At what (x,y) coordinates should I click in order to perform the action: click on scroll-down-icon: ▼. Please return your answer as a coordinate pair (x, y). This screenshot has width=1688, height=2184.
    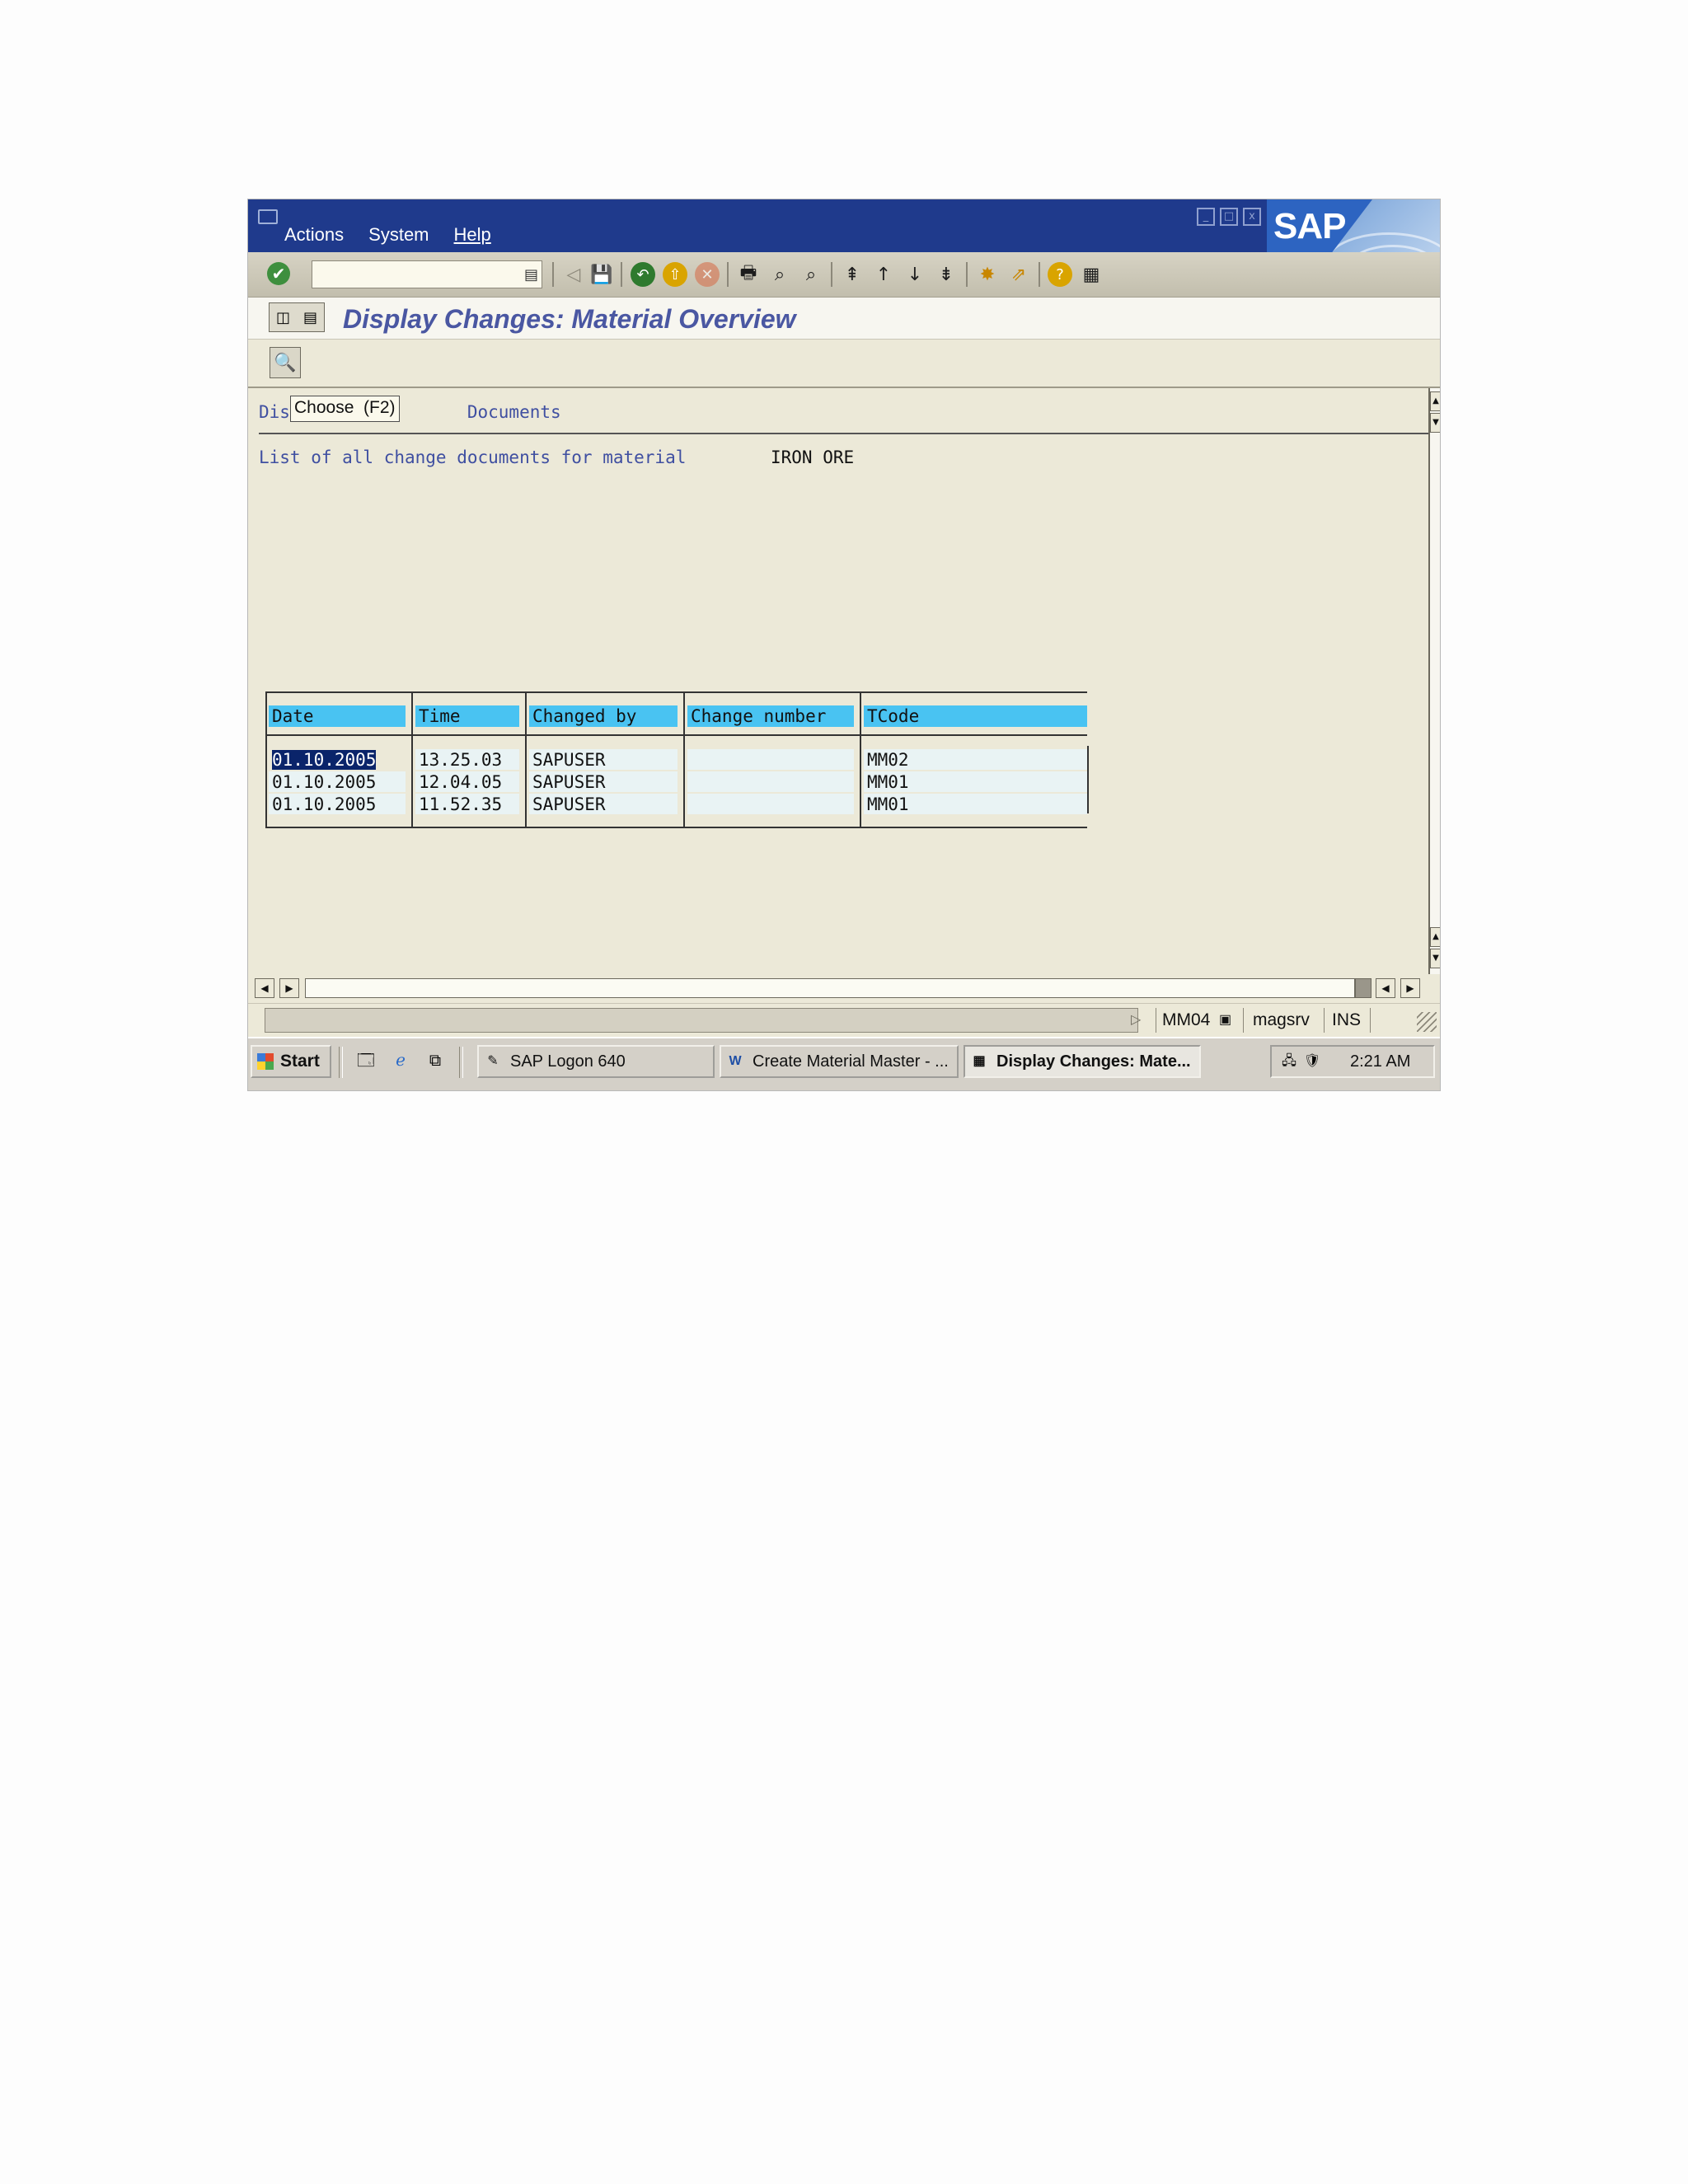
    Looking at the image, I should click on (1435, 423).